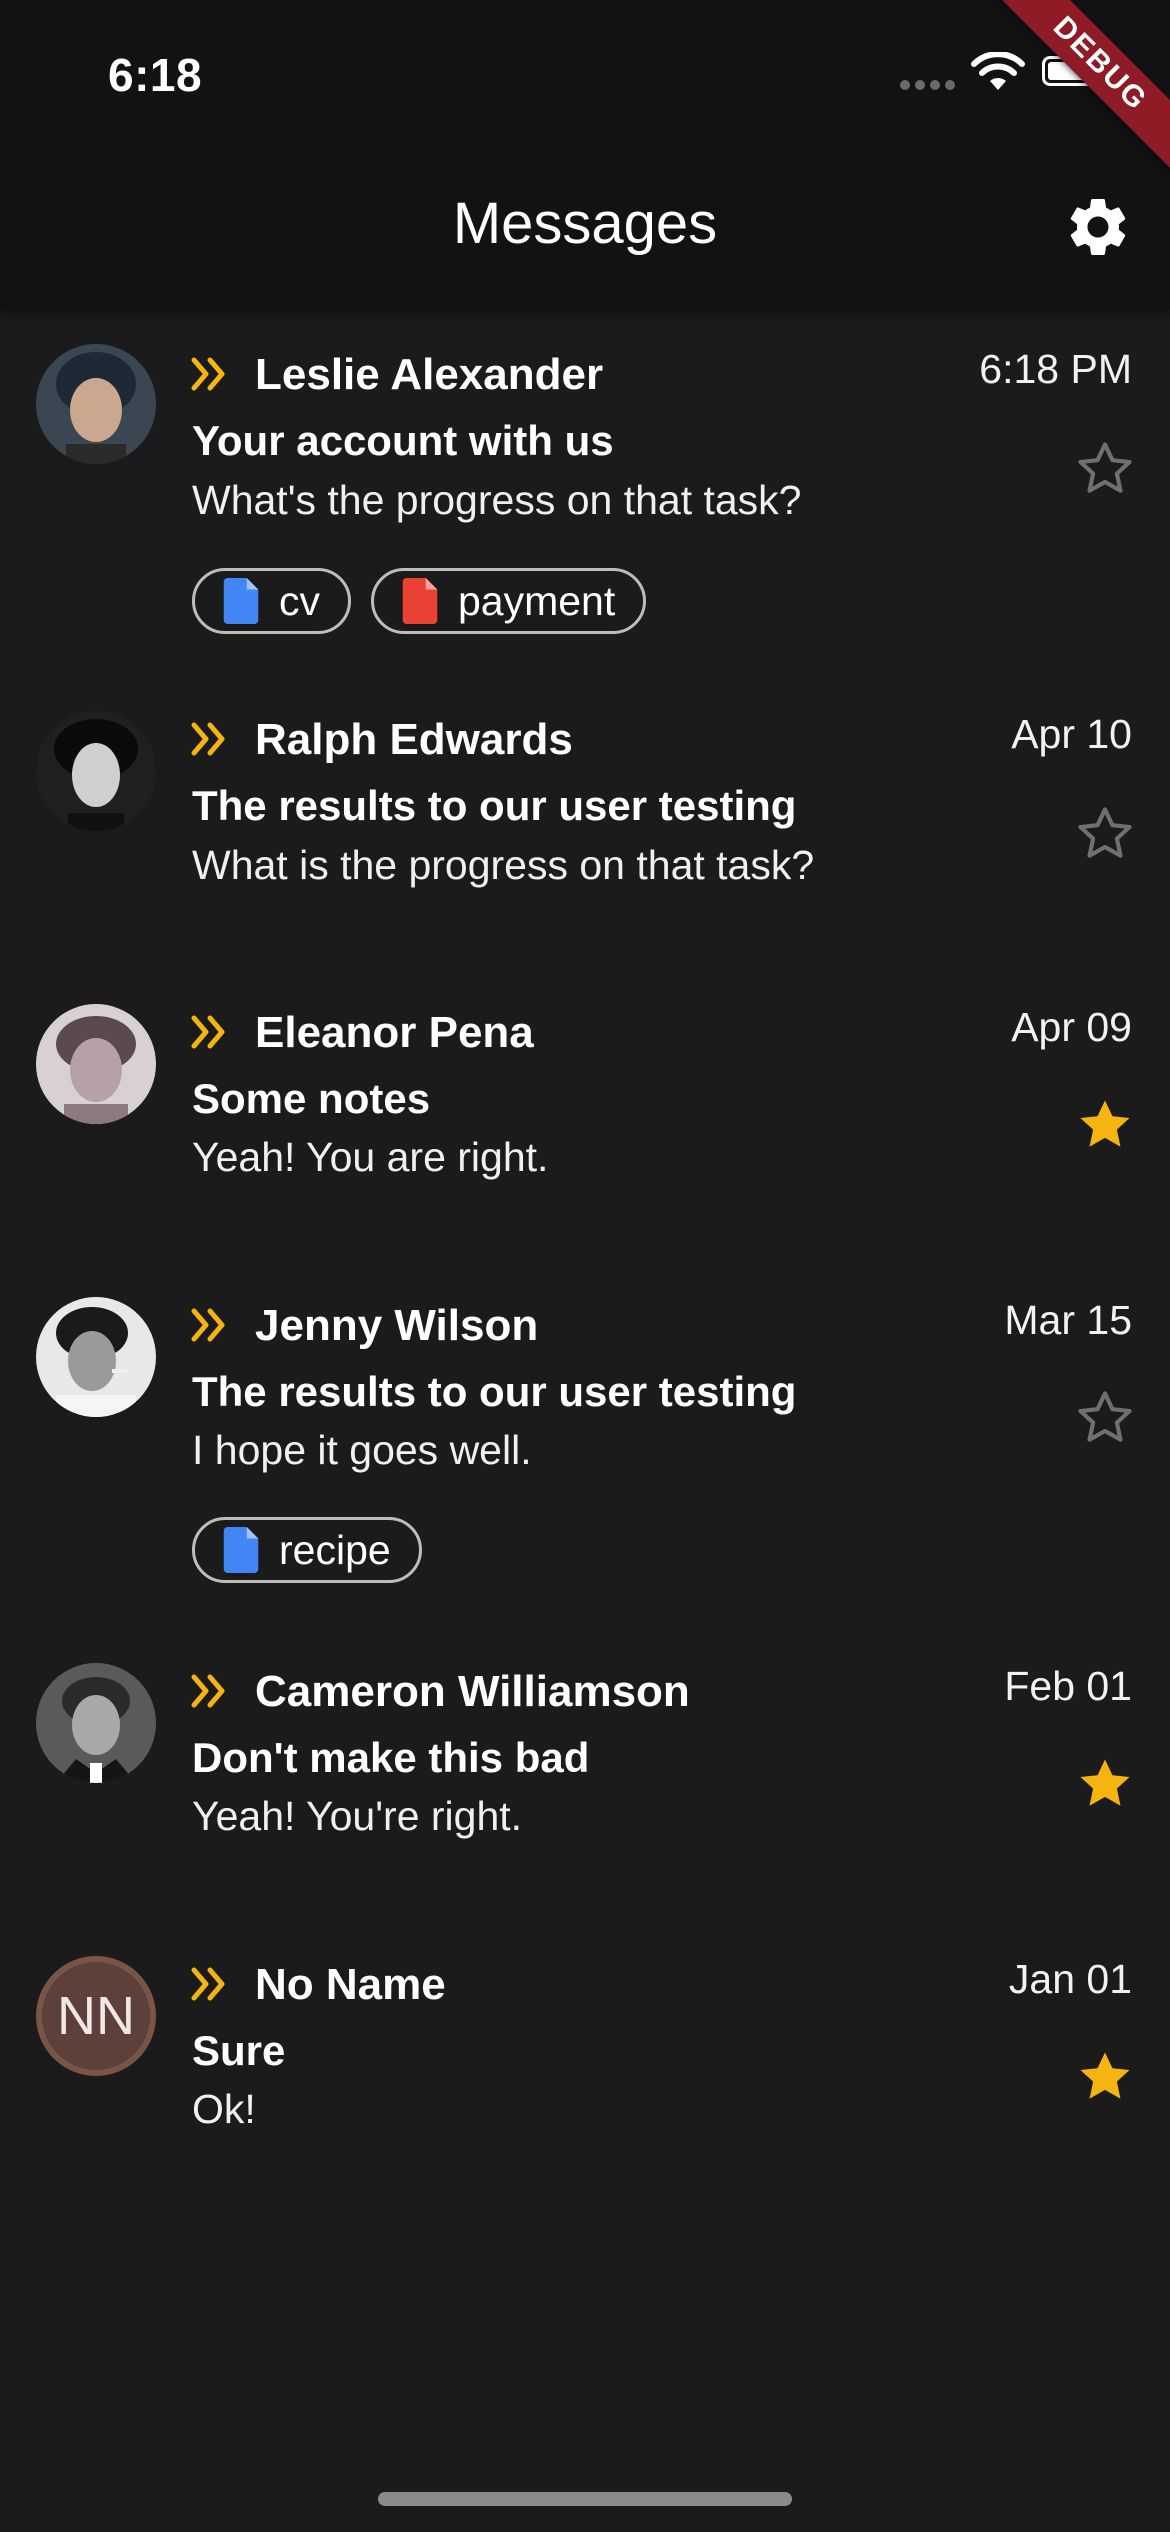 The width and height of the screenshot is (1170, 2532). Describe the element at coordinates (585, 2499) in the screenshot. I see `home-indicator` at that location.